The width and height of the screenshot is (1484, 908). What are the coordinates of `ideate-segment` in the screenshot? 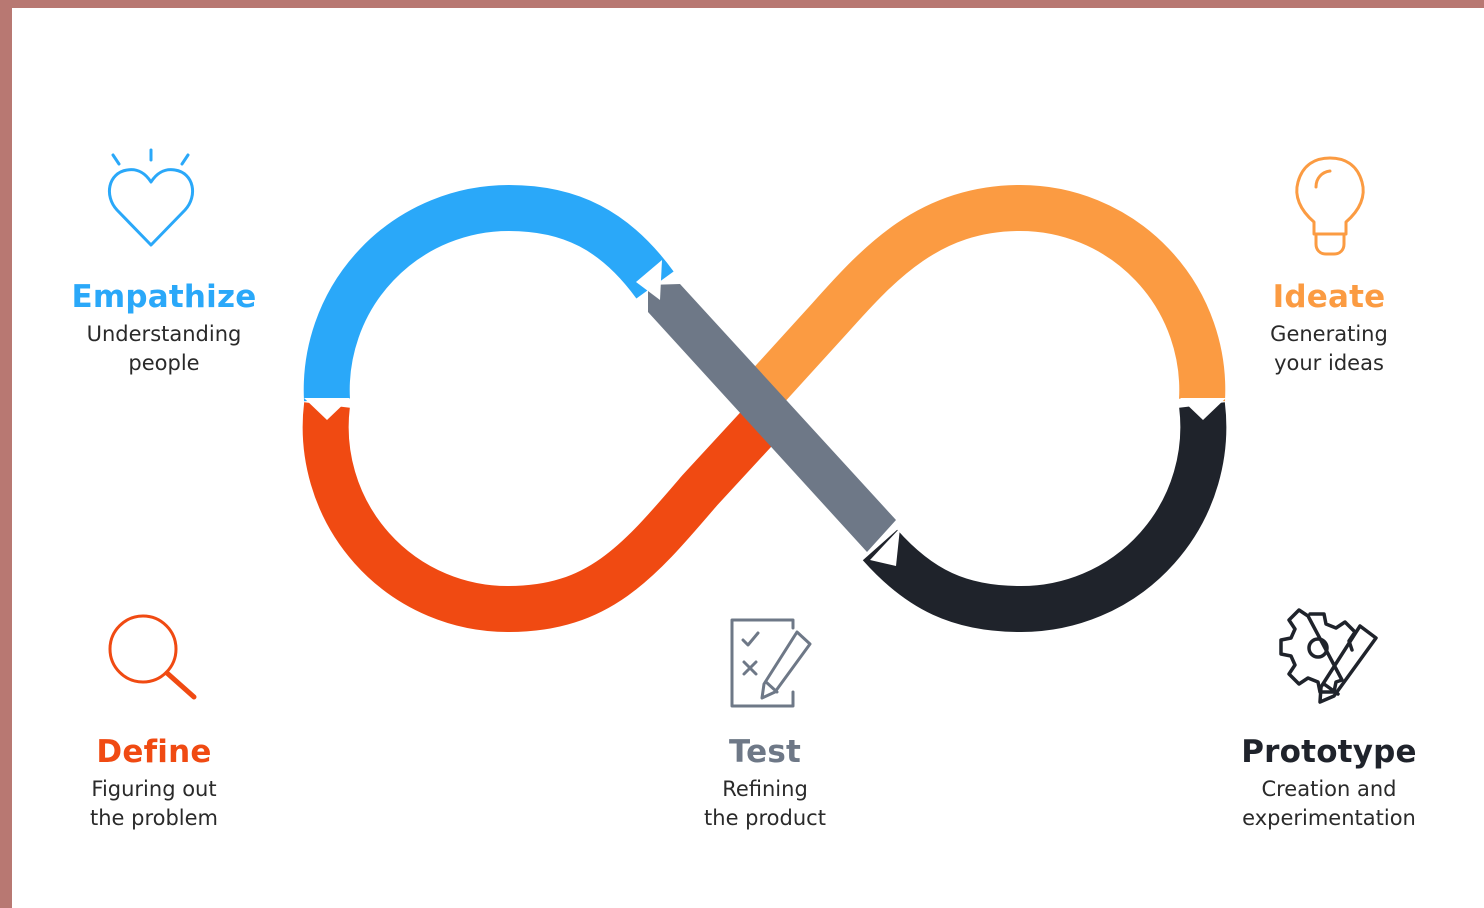 It's located at (984, 297).